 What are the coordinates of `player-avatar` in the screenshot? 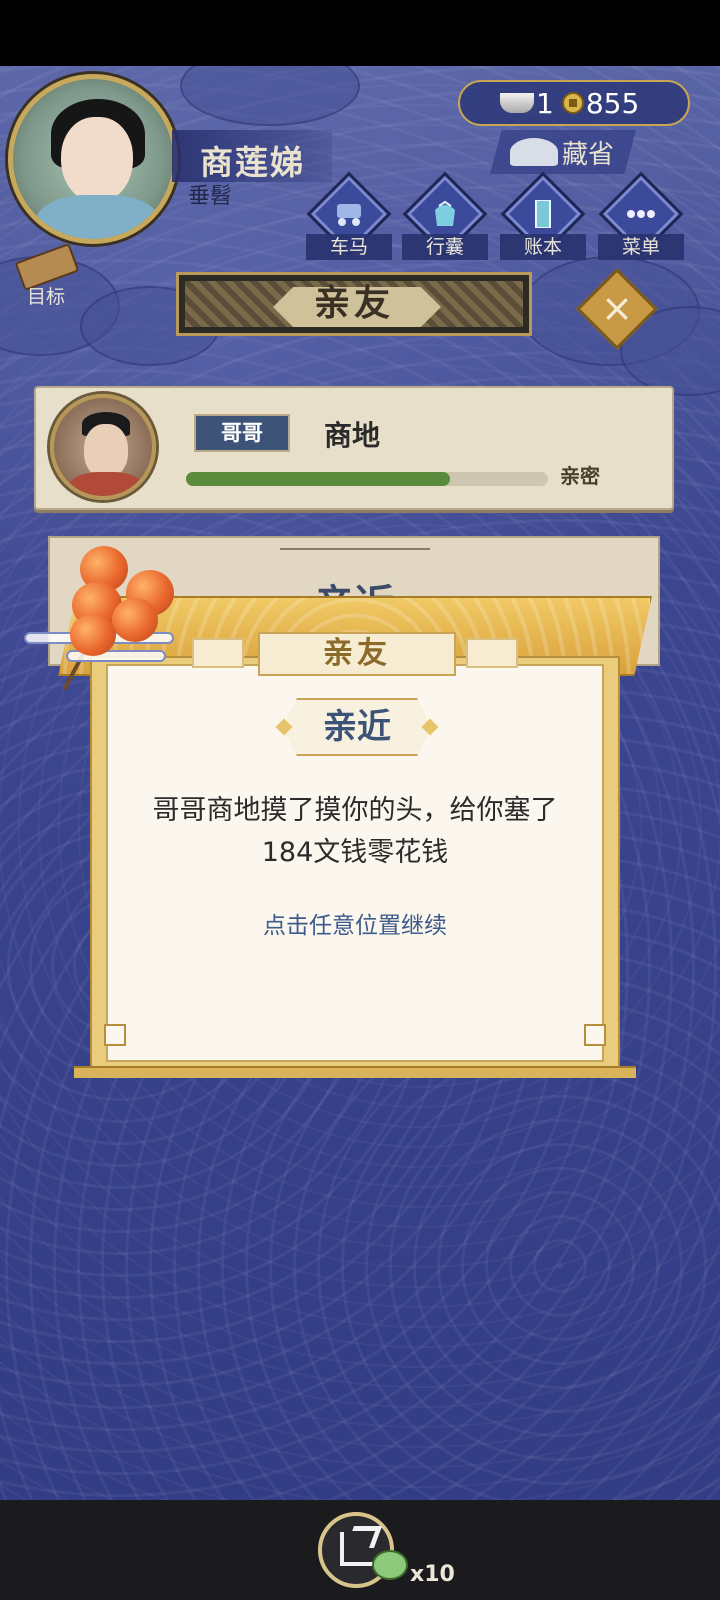 It's located at (93, 159).